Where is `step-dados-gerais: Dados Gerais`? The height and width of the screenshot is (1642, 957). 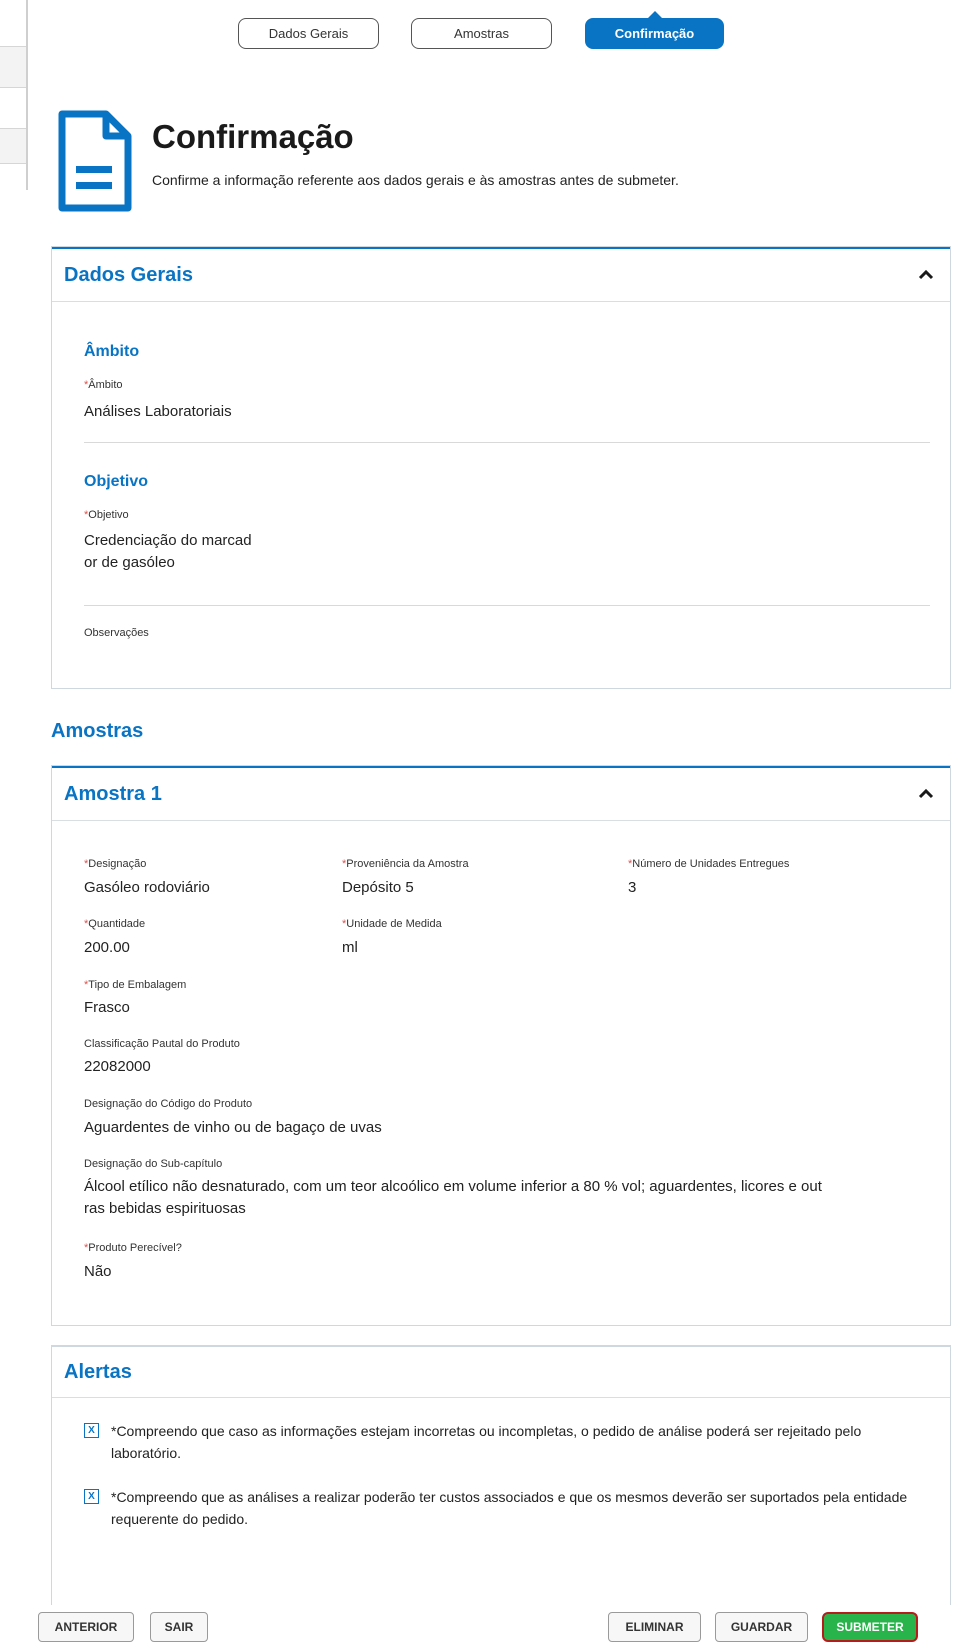 step-dados-gerais: Dados Gerais is located at coordinates (308, 33).